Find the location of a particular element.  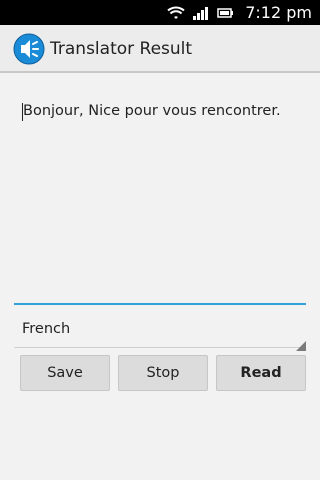

save-button: Save is located at coordinates (65, 373).